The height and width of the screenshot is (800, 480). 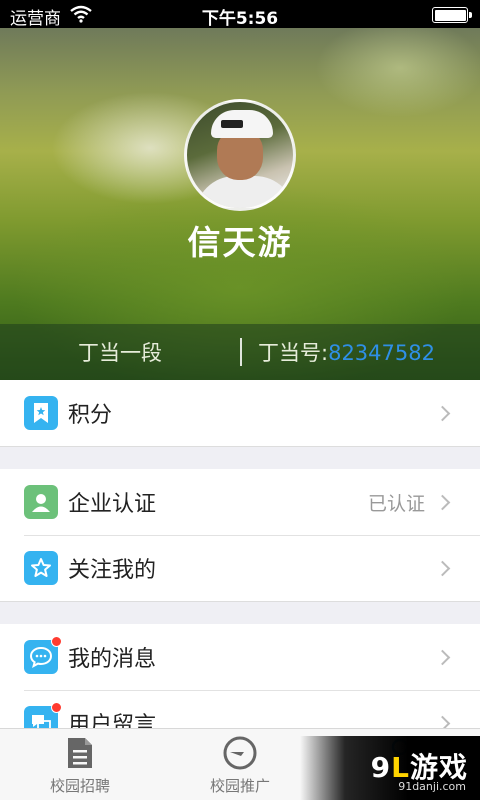 I want to click on member-id: 丁当号:82347582, so click(x=361, y=352).